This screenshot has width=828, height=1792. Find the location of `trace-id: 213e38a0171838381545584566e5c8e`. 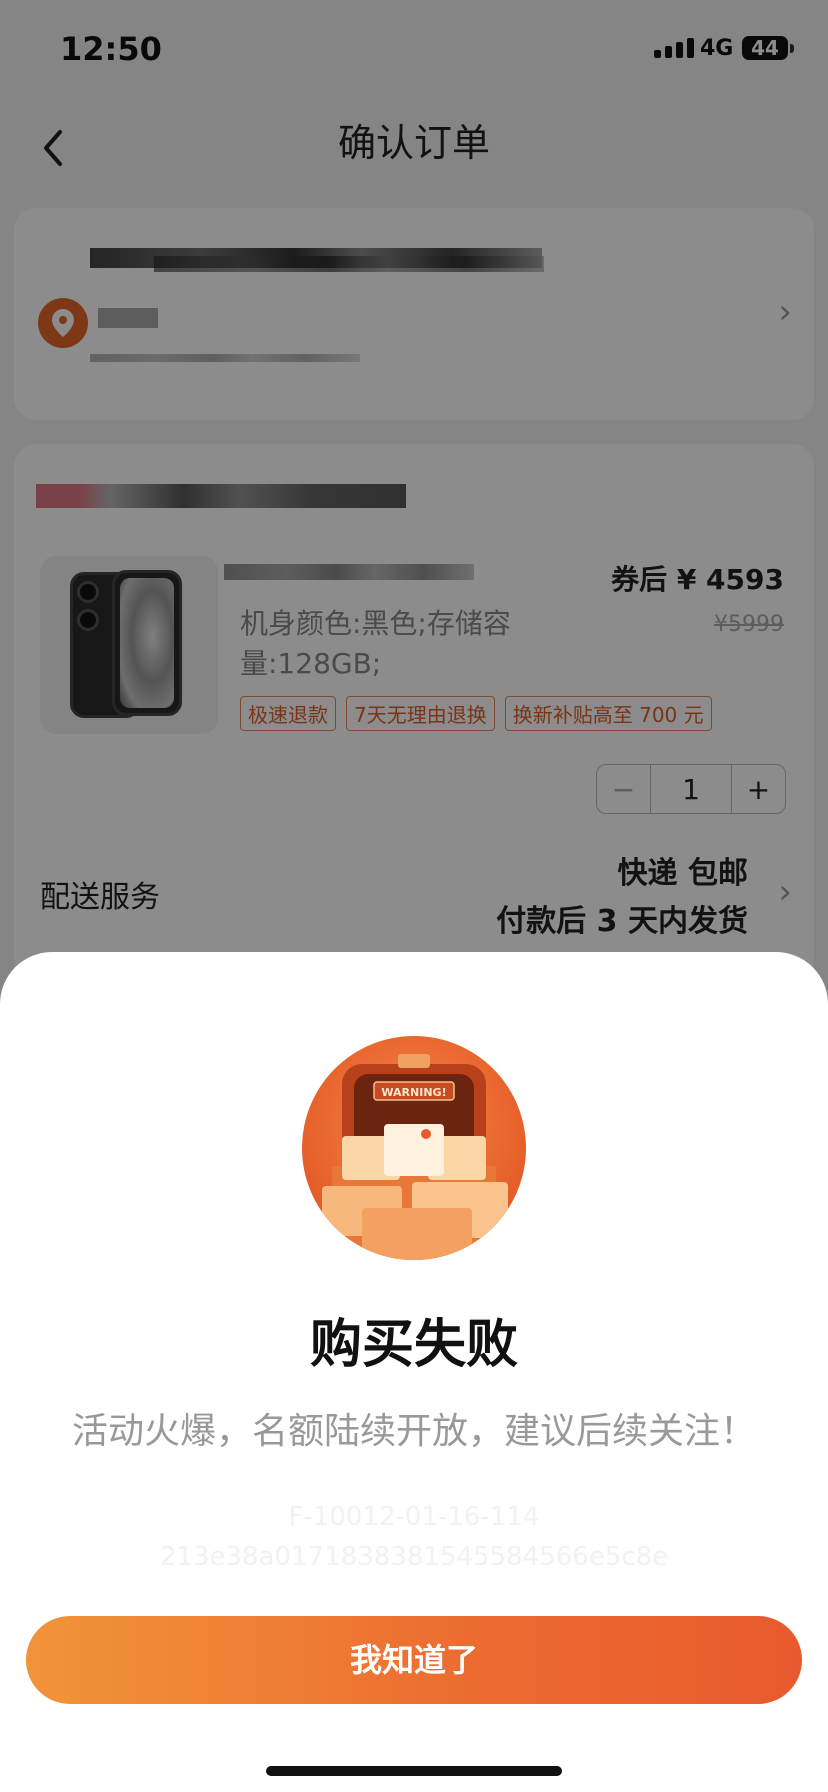

trace-id: 213e38a0171838381545584566e5c8e is located at coordinates (414, 1557).